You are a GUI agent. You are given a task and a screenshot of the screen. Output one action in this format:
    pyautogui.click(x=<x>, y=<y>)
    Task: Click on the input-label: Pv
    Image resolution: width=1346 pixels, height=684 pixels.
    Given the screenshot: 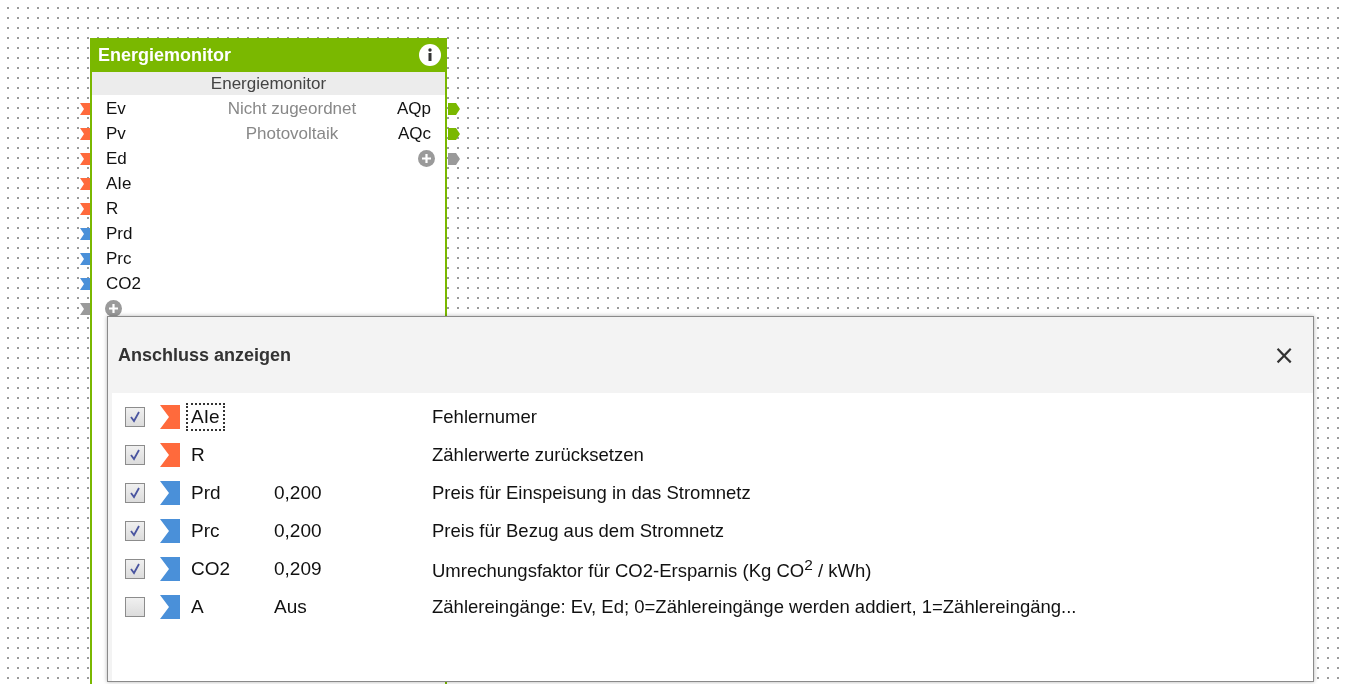 What is the action you would take?
    pyautogui.click(x=115, y=133)
    